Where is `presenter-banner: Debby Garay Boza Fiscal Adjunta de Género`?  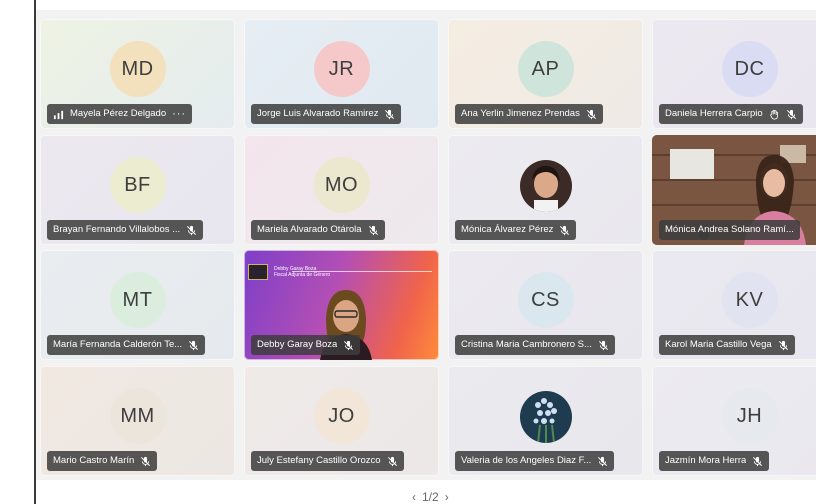
presenter-banner: Debby Garay Boza Fiscal Adjunta de Género is located at coordinates (289, 272).